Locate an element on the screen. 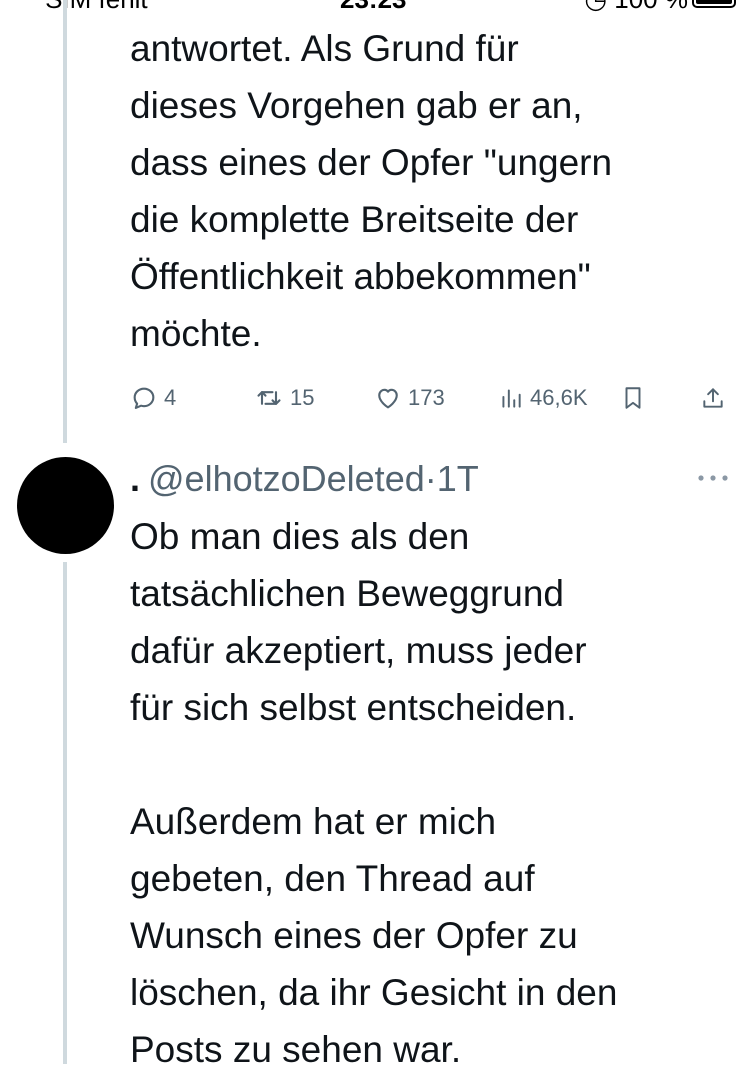  share-button is located at coordinates (713, 398).